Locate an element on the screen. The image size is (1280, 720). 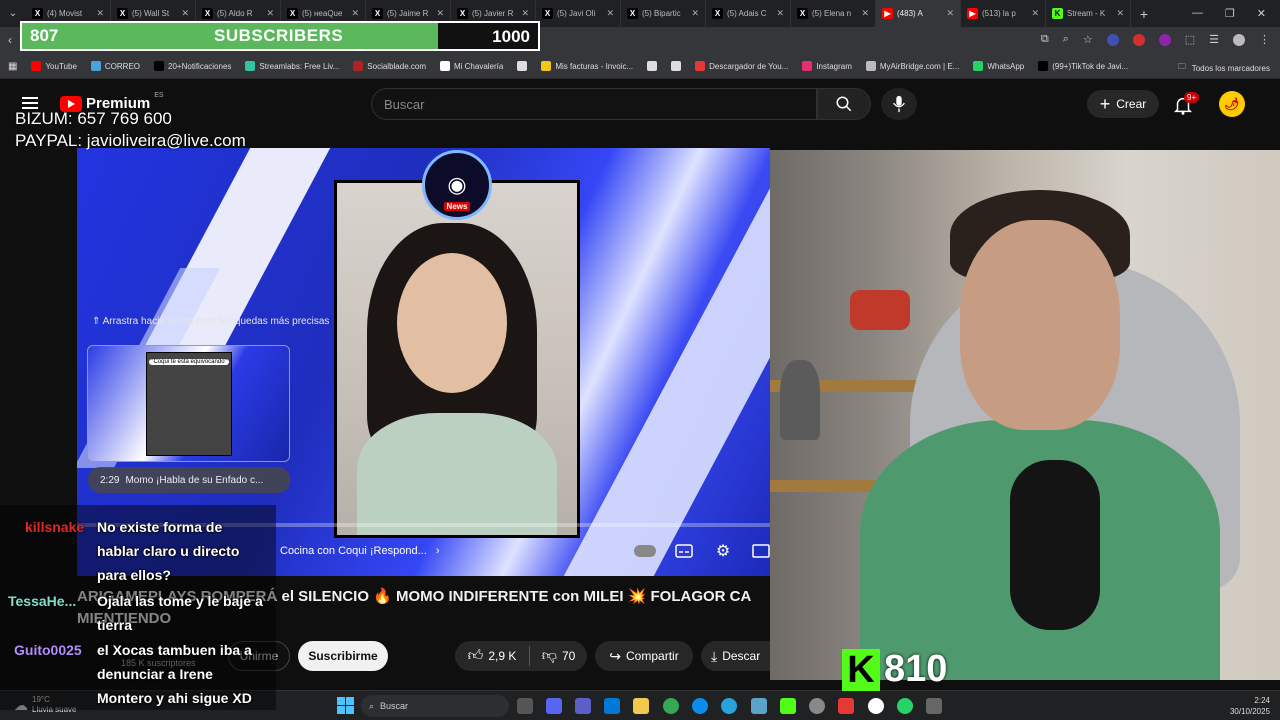
voice-search-button is located at coordinates (899, 104).